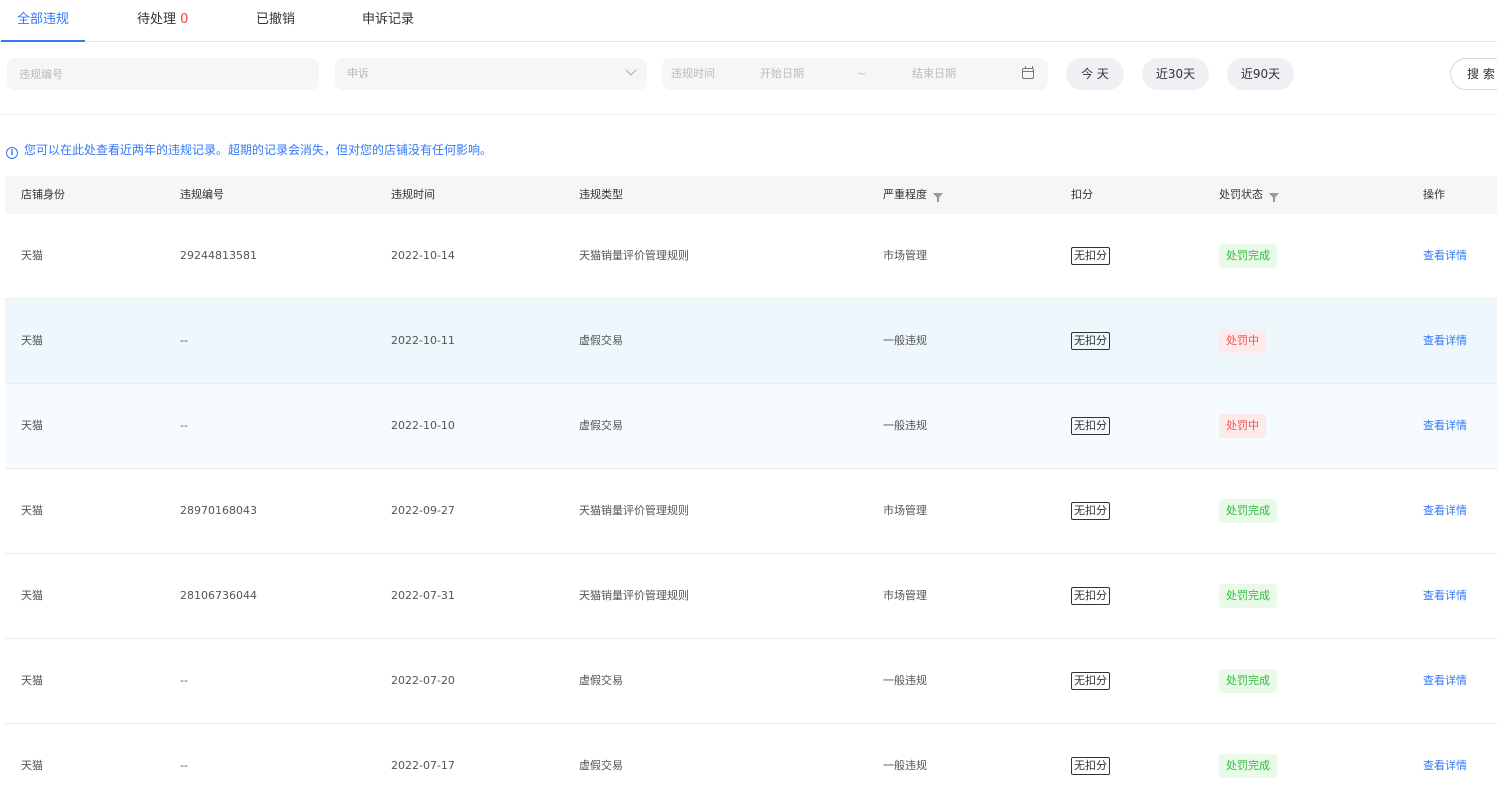 The height and width of the screenshot is (803, 1497). Describe the element at coordinates (751, 681) in the screenshot. I see `table-row: 天猫 -- 2022-07-20 虚假交易 一般违规 无扣分 处罚完成 查看详情` at that location.